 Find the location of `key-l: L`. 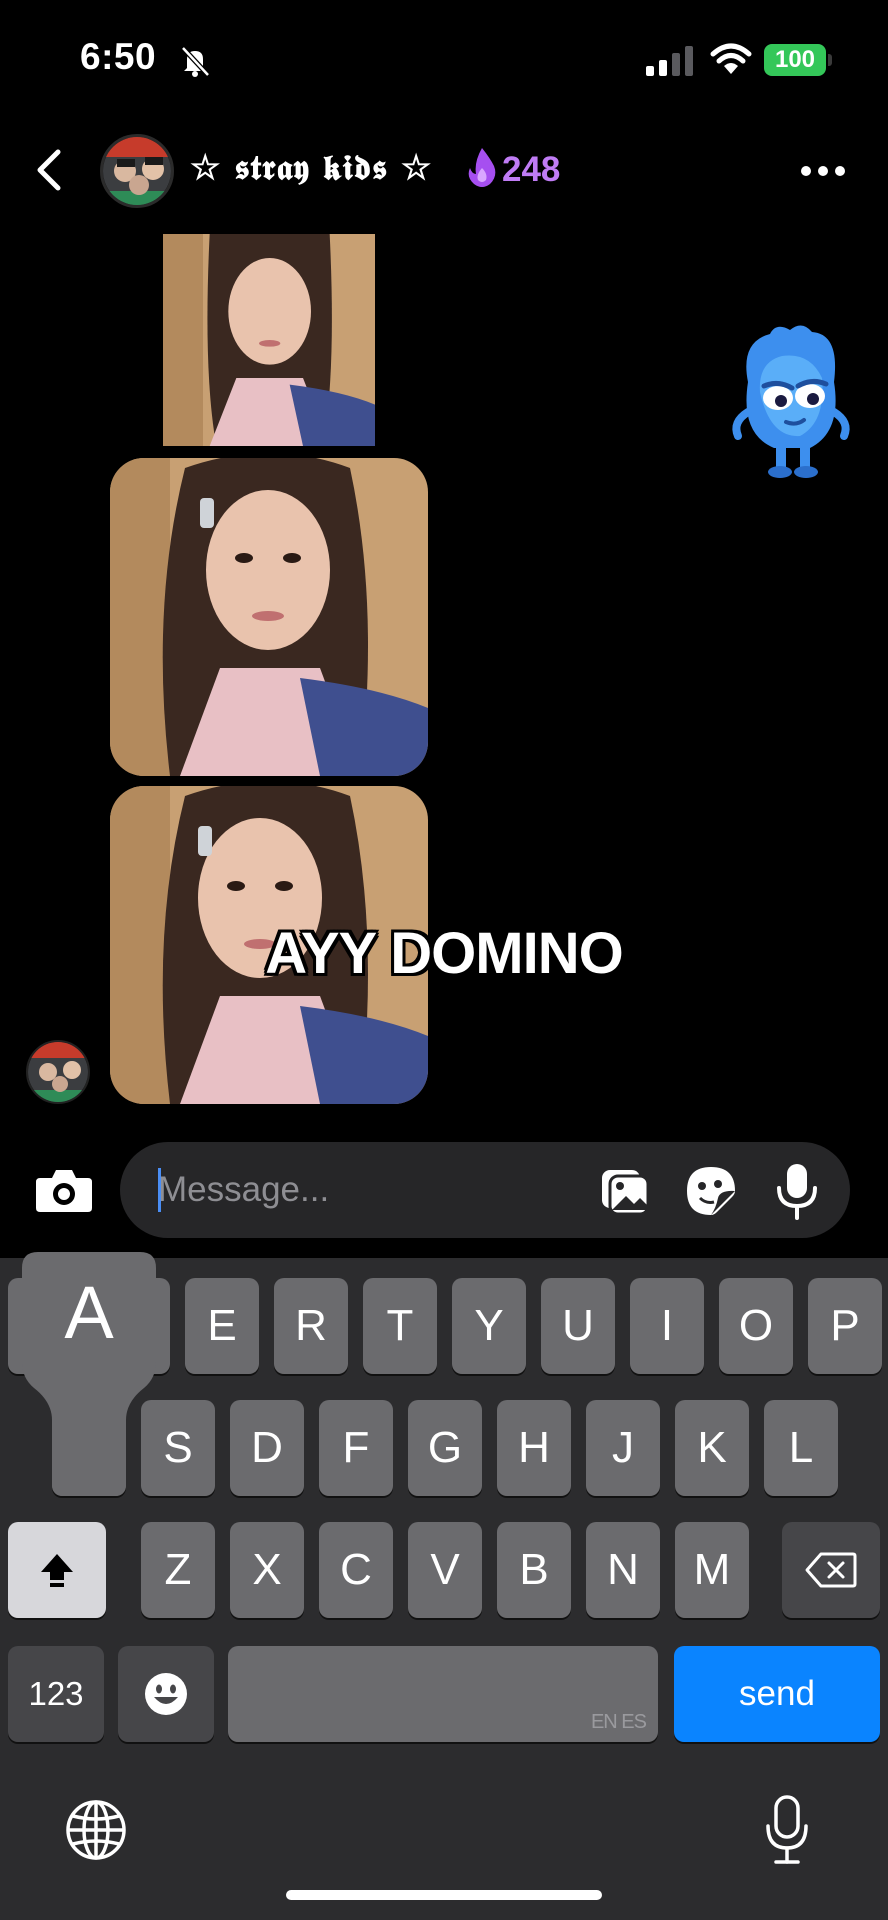

key-l: L is located at coordinates (801, 1448).